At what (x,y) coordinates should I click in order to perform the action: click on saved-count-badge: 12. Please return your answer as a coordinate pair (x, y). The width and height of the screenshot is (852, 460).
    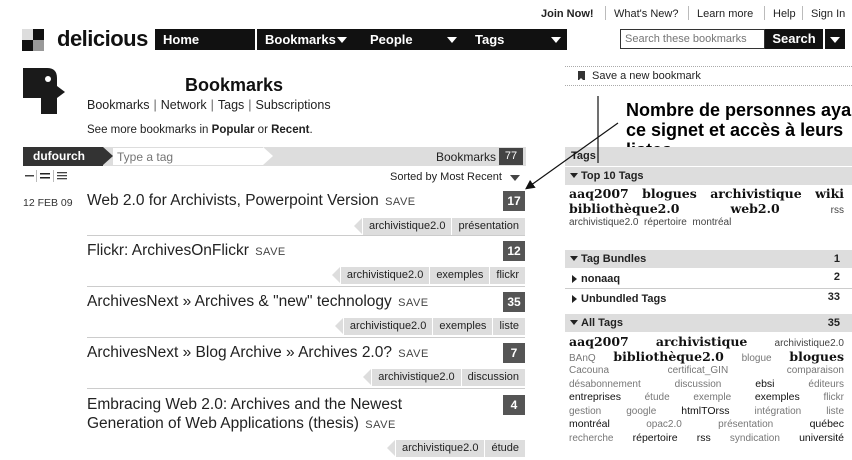
    Looking at the image, I should click on (514, 251).